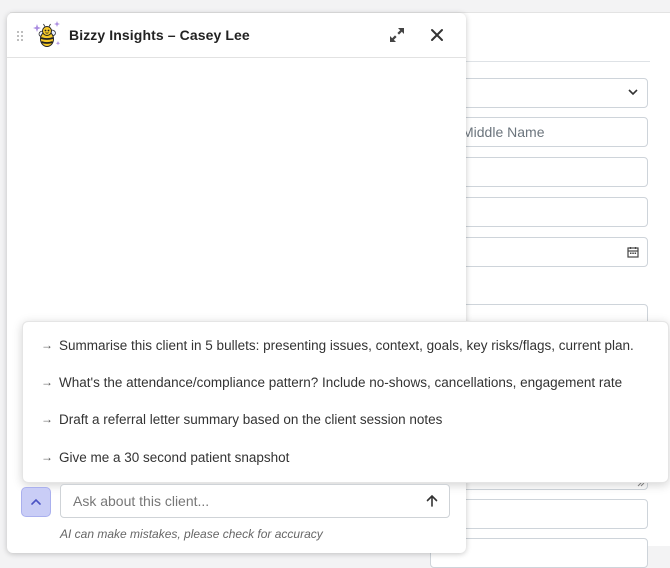 The width and height of the screenshot is (670, 568). What do you see at coordinates (633, 252) in the screenshot?
I see `calendar-icon` at bounding box center [633, 252].